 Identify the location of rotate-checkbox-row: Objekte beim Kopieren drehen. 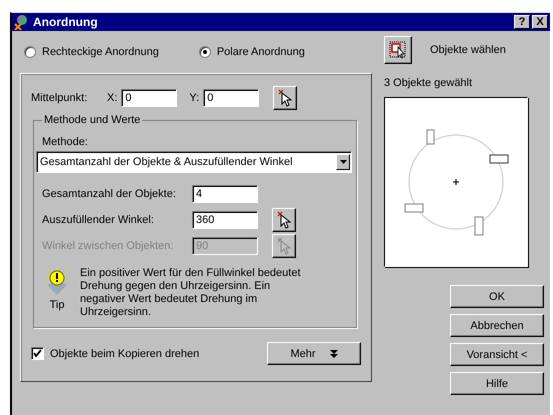
(115, 353).